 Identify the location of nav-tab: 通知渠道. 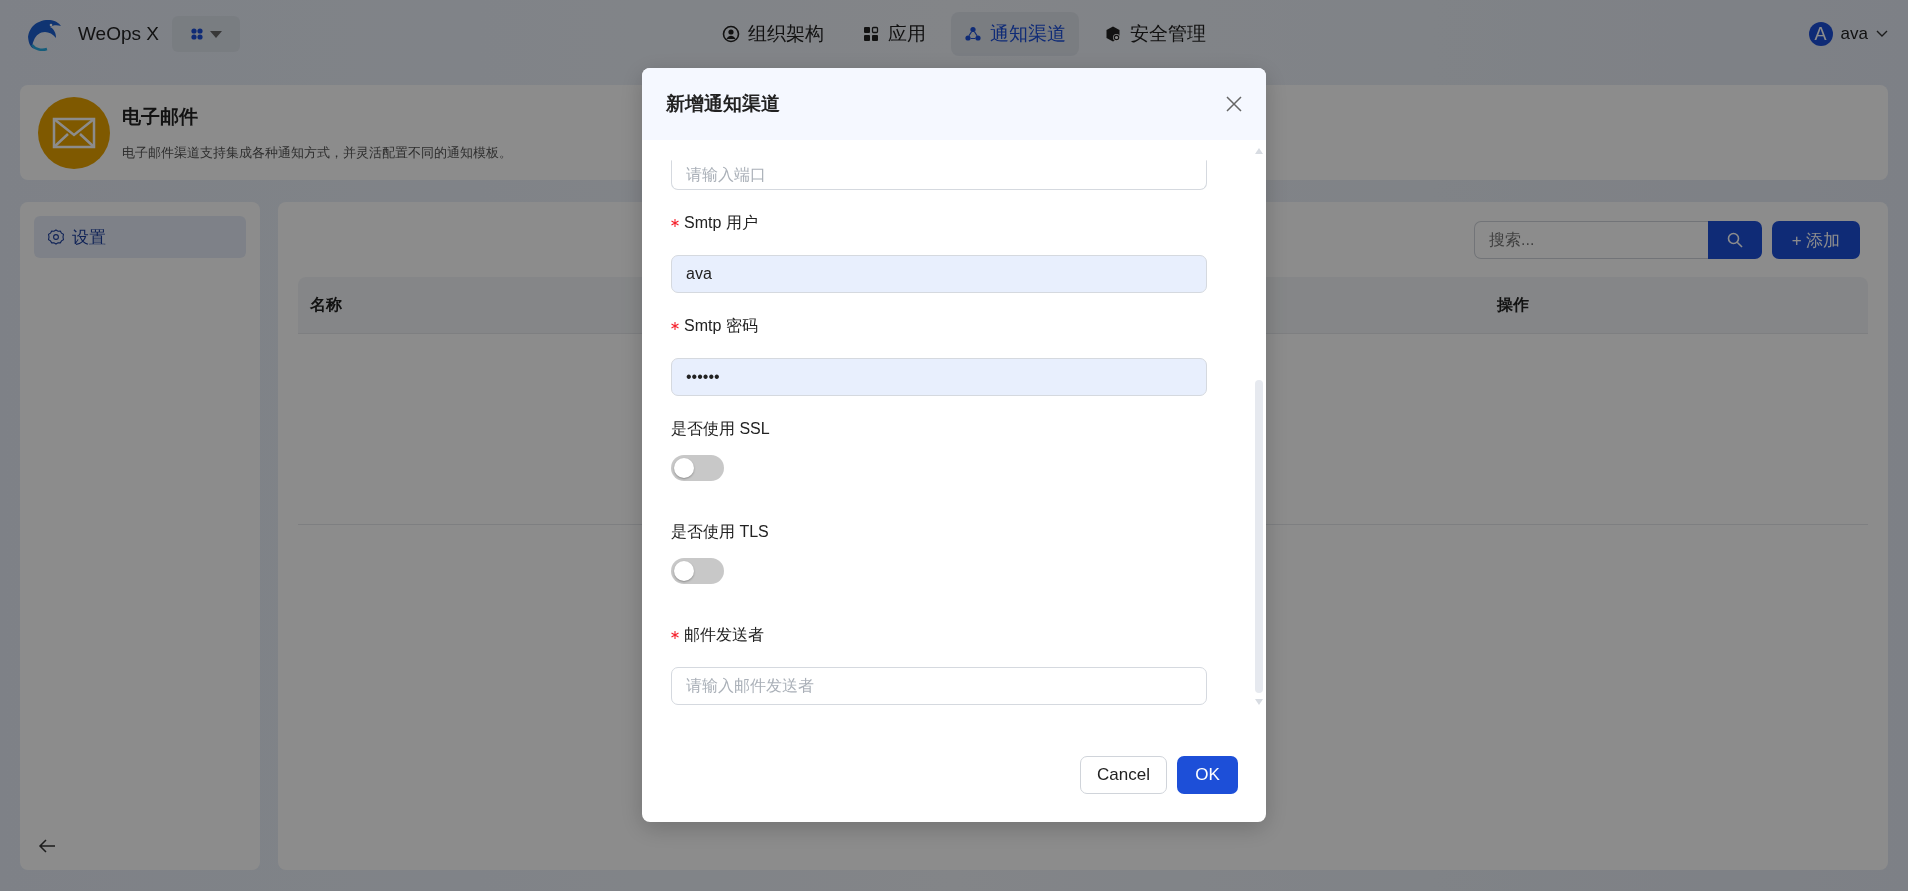
(1015, 34).